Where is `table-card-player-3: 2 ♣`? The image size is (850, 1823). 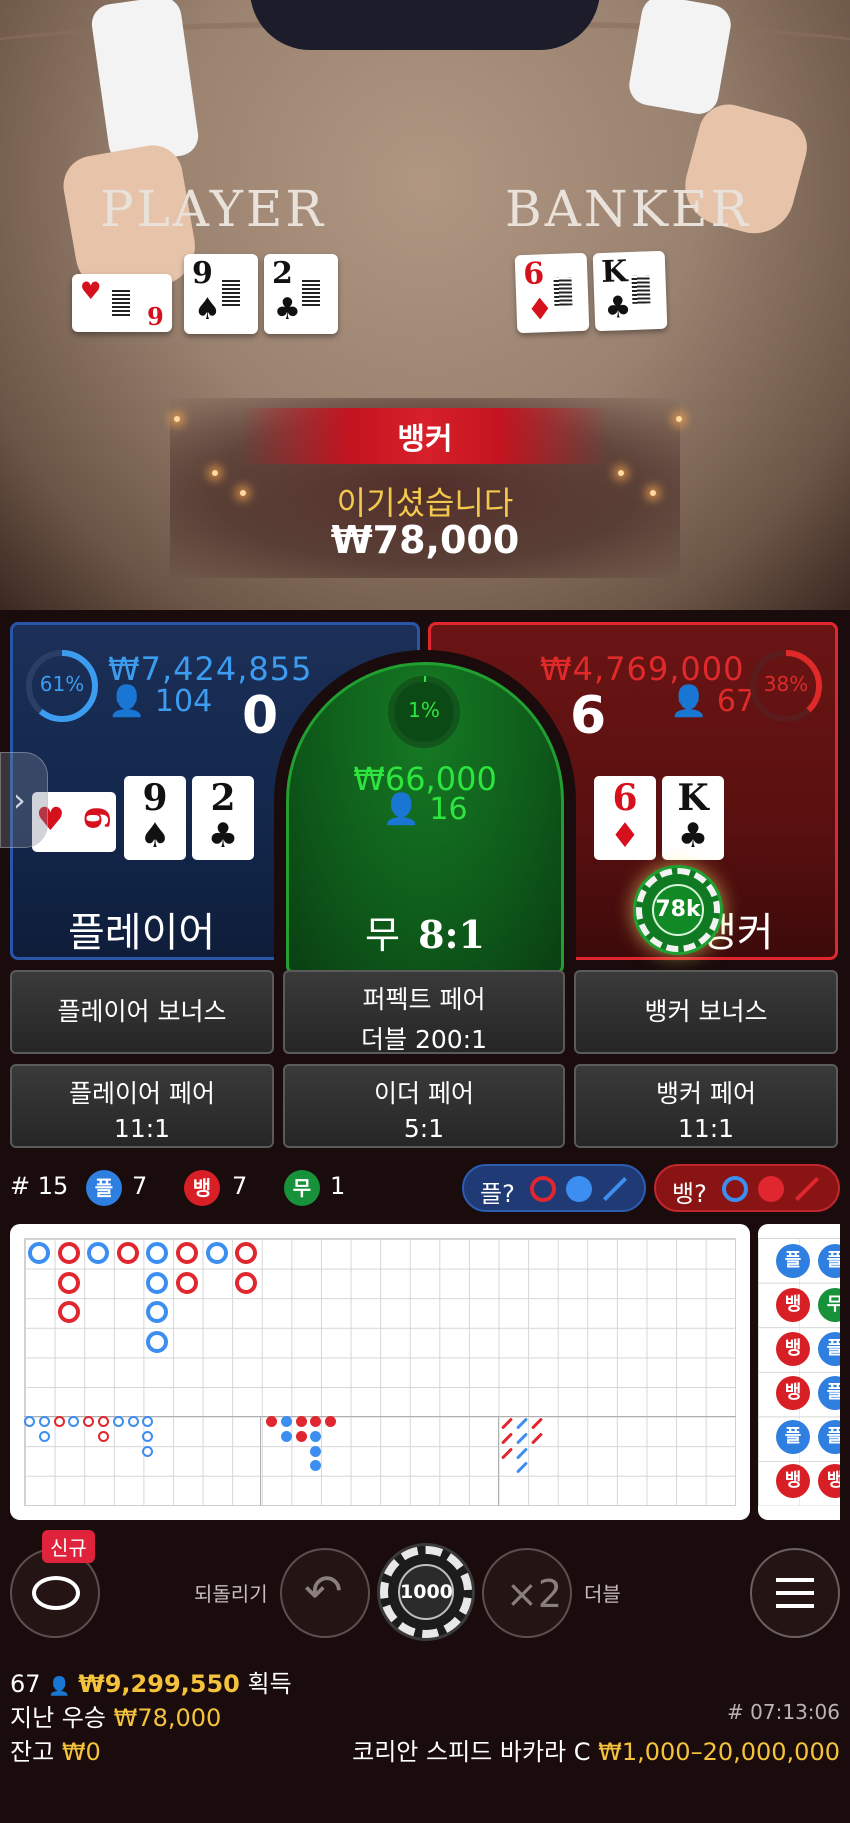 table-card-player-3: 2 ♣ is located at coordinates (301, 294).